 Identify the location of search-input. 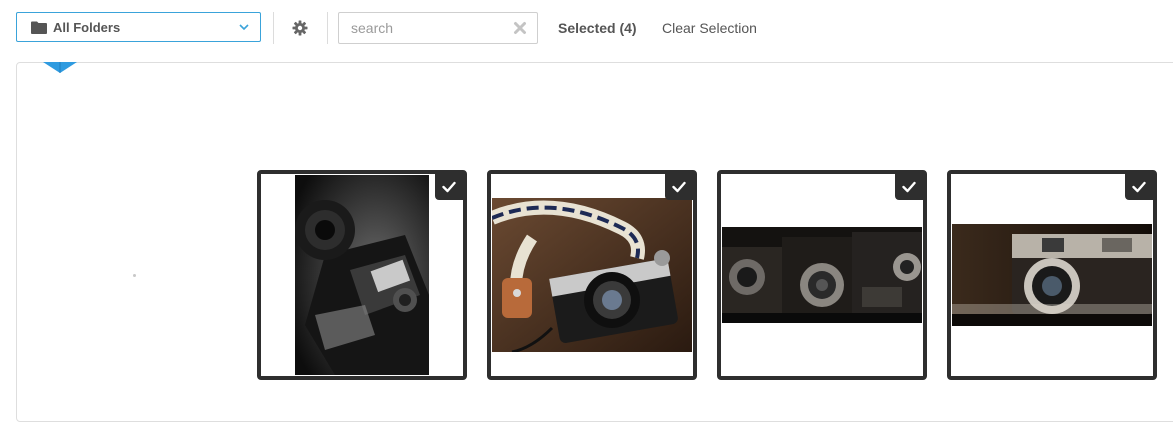
(424, 28).